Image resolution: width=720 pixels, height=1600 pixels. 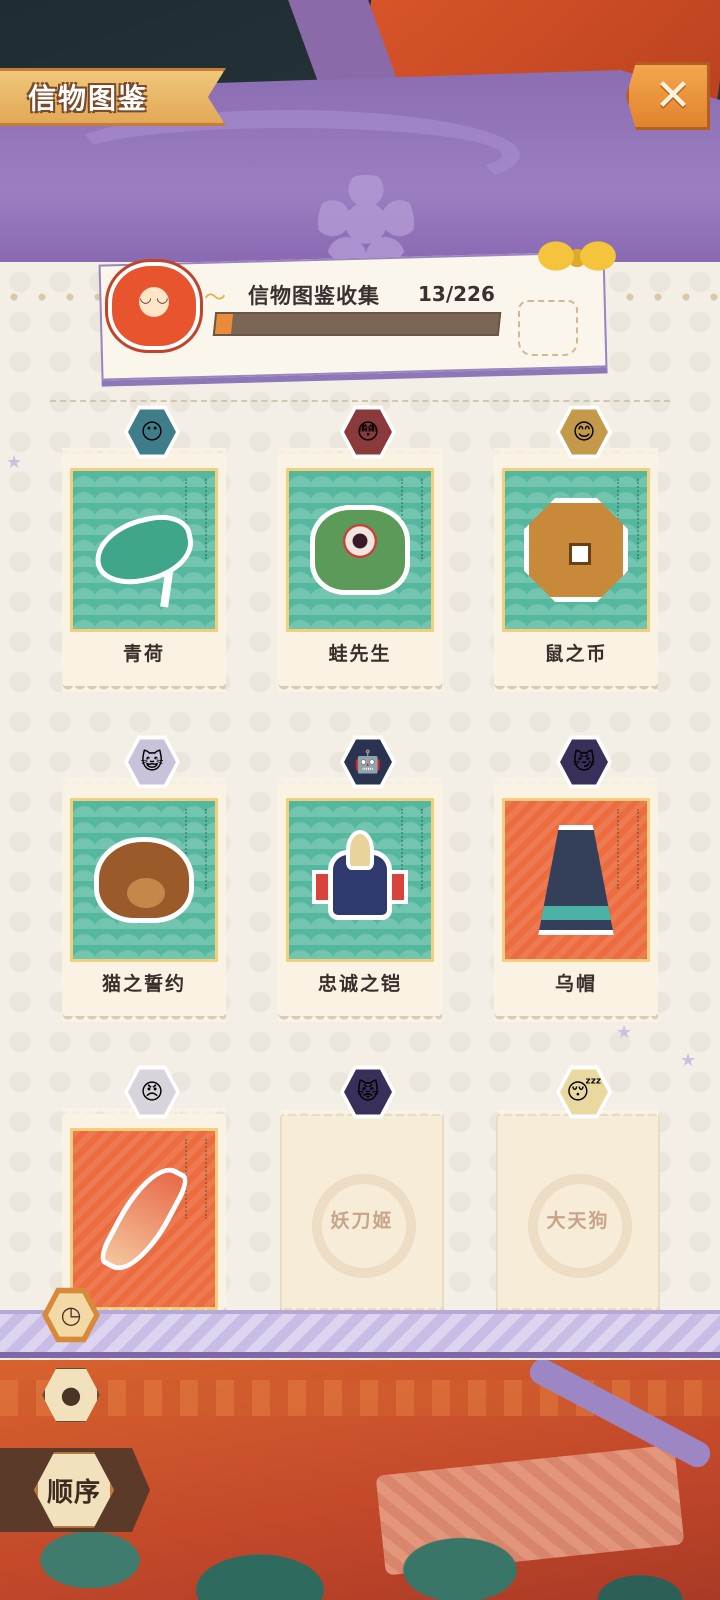 What do you see at coordinates (360, 654) in the screenshot?
I see `relic-card-name: 蛙先生` at bounding box center [360, 654].